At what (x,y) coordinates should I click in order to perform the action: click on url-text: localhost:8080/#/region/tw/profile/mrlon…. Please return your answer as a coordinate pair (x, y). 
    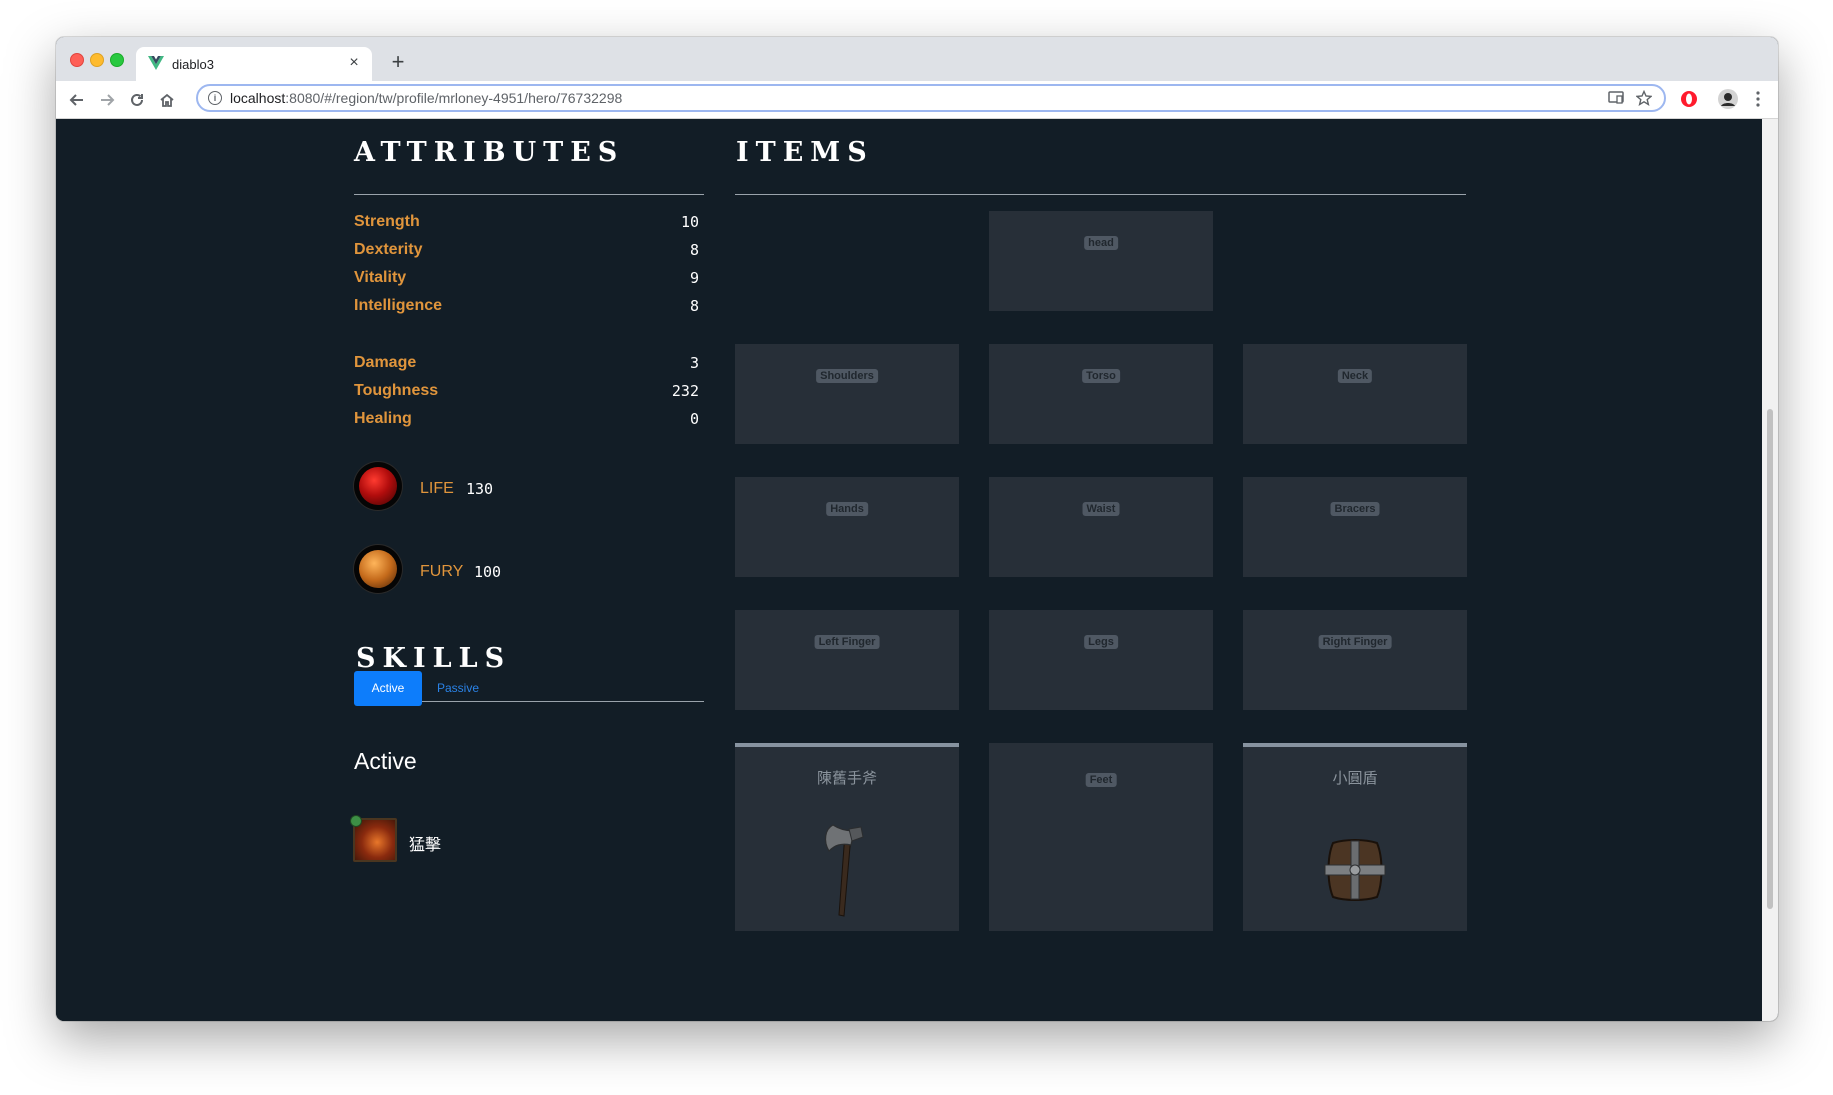
    Looking at the image, I should click on (426, 98).